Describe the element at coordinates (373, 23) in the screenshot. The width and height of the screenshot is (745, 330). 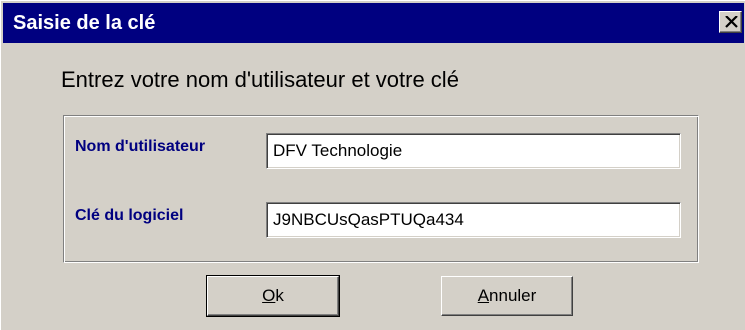
I see `title-bar: Saisie de la clé` at that location.